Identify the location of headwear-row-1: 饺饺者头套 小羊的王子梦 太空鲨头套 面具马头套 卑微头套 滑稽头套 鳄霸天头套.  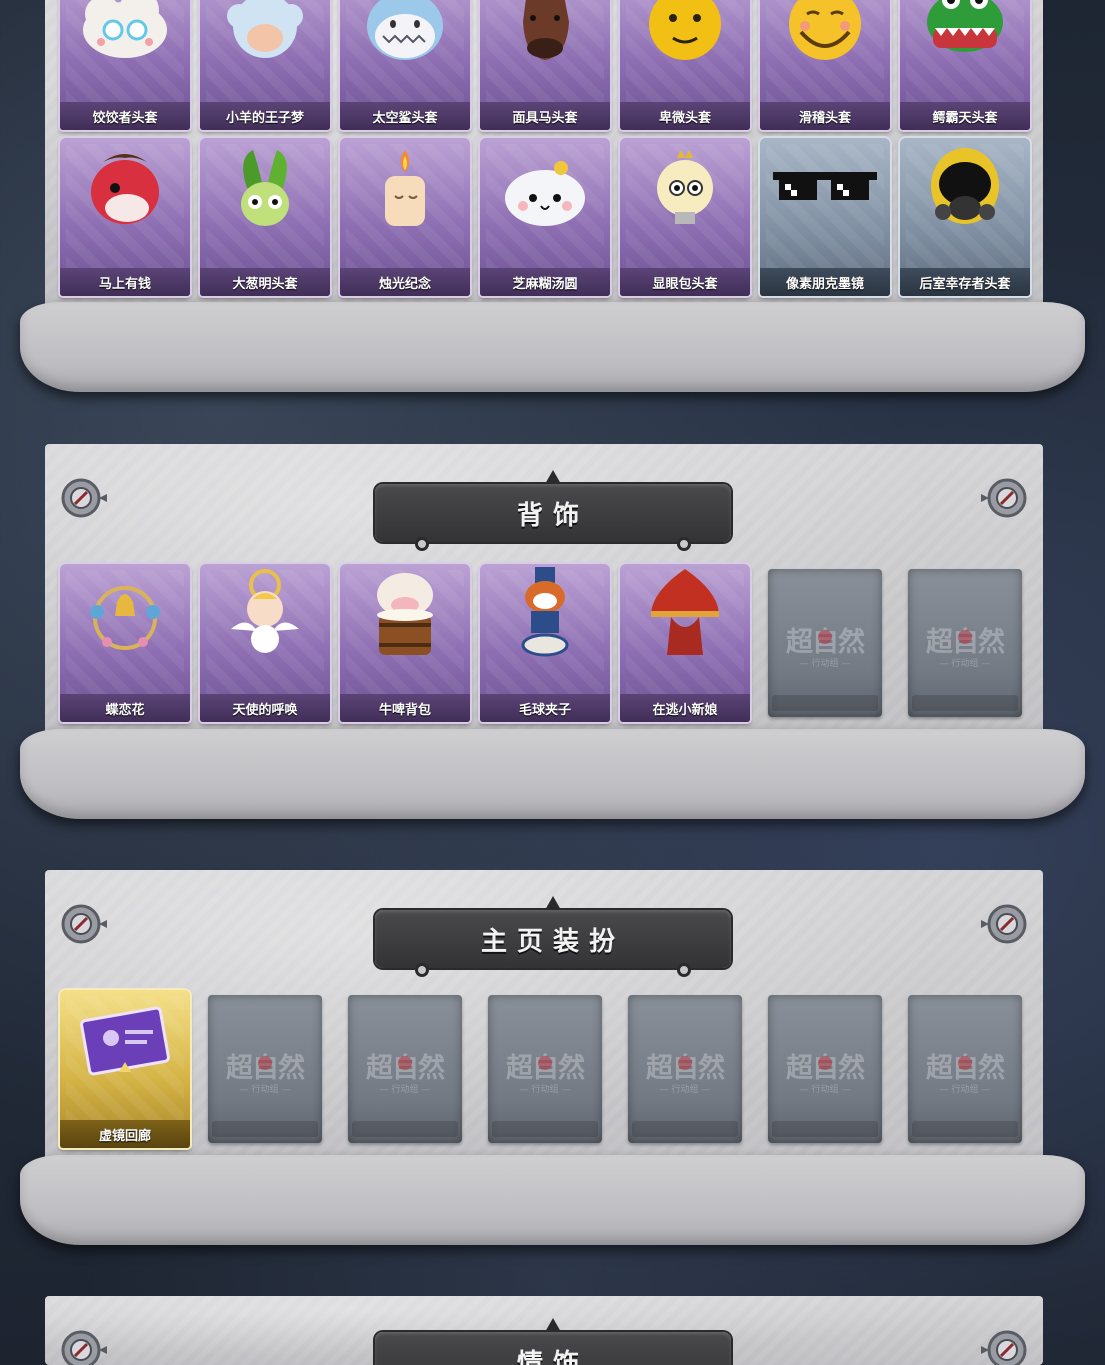
(545, 65).